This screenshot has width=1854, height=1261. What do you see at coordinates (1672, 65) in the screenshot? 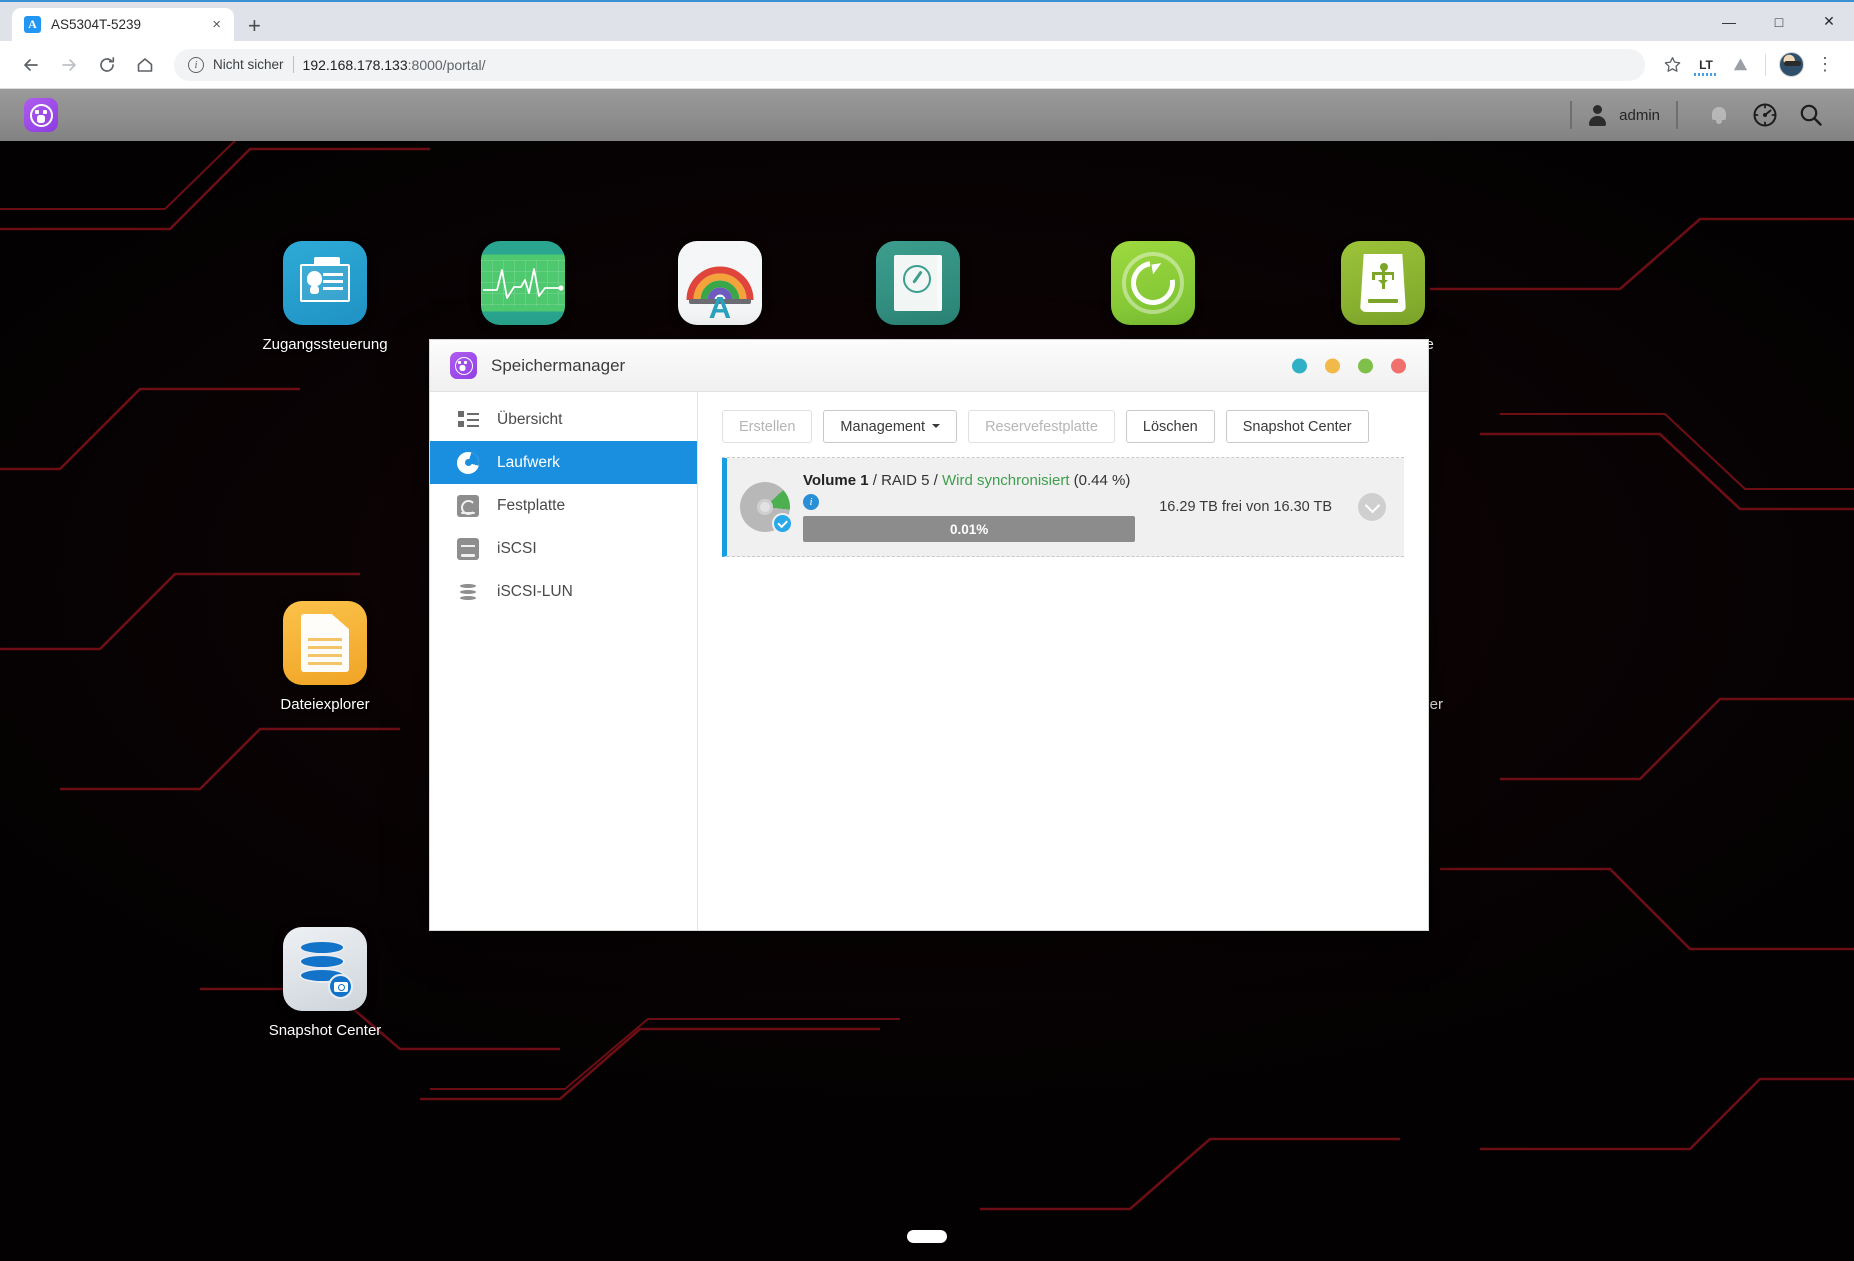
I see `bookmark-star-icon` at bounding box center [1672, 65].